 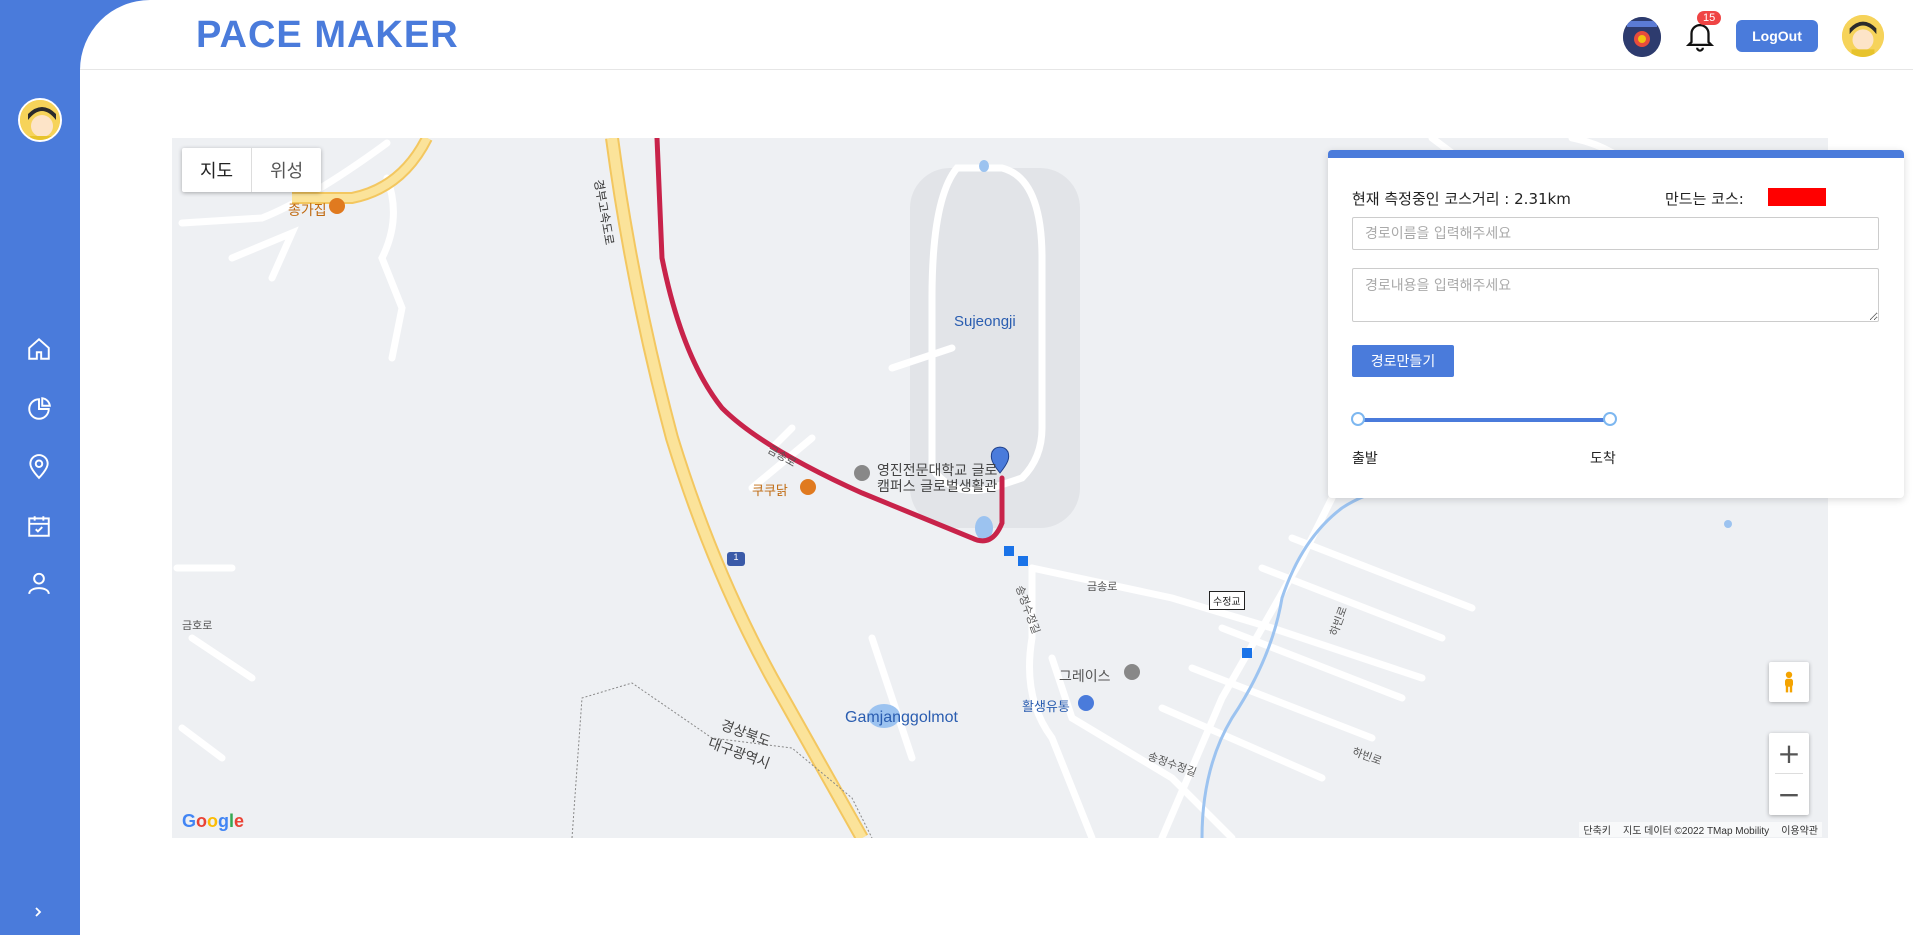 What do you see at coordinates (770, 489) in the screenshot?
I see `map-label-restaurant: 쿠쿠닭` at bounding box center [770, 489].